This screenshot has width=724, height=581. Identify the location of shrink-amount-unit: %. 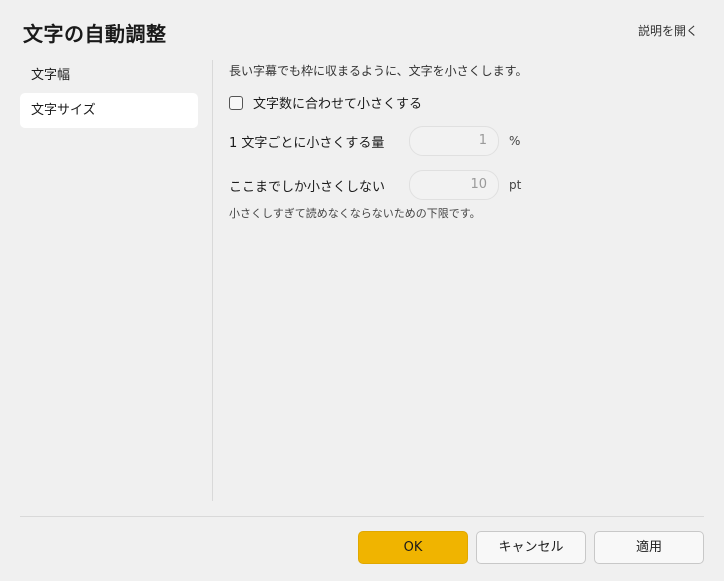
(515, 141).